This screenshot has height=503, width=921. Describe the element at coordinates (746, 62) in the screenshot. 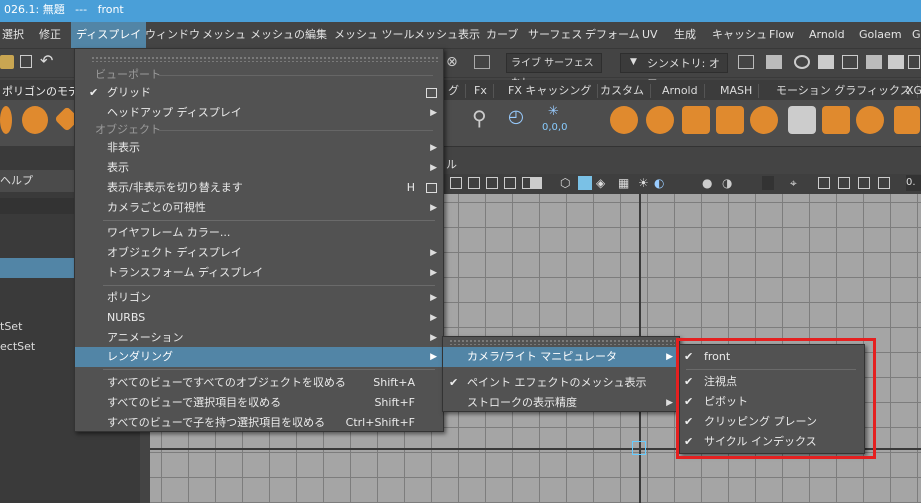

I see `render-view-icon` at that location.